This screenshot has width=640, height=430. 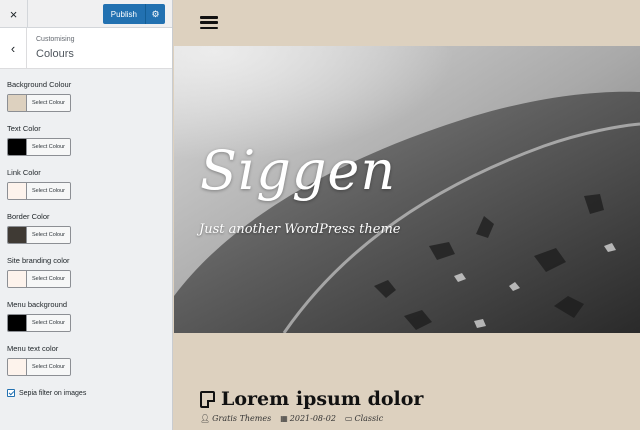 What do you see at coordinates (298, 170) in the screenshot?
I see `site-title: Siggen` at bounding box center [298, 170].